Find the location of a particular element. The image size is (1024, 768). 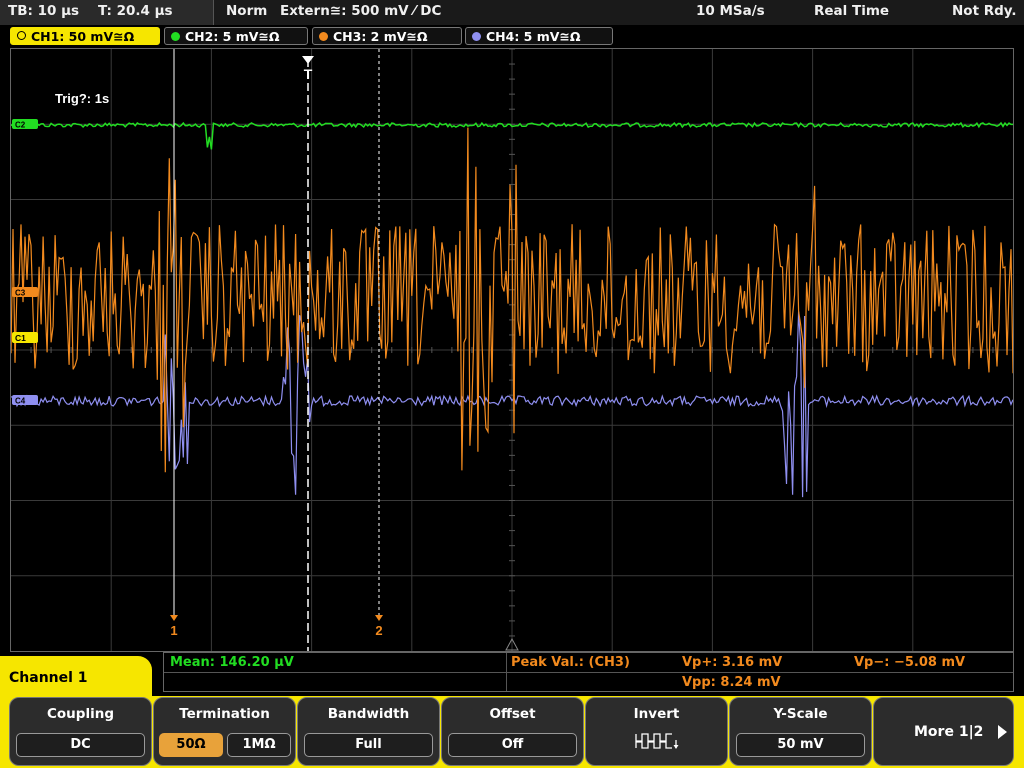

next-page-arrow-icon is located at coordinates (1002, 732).